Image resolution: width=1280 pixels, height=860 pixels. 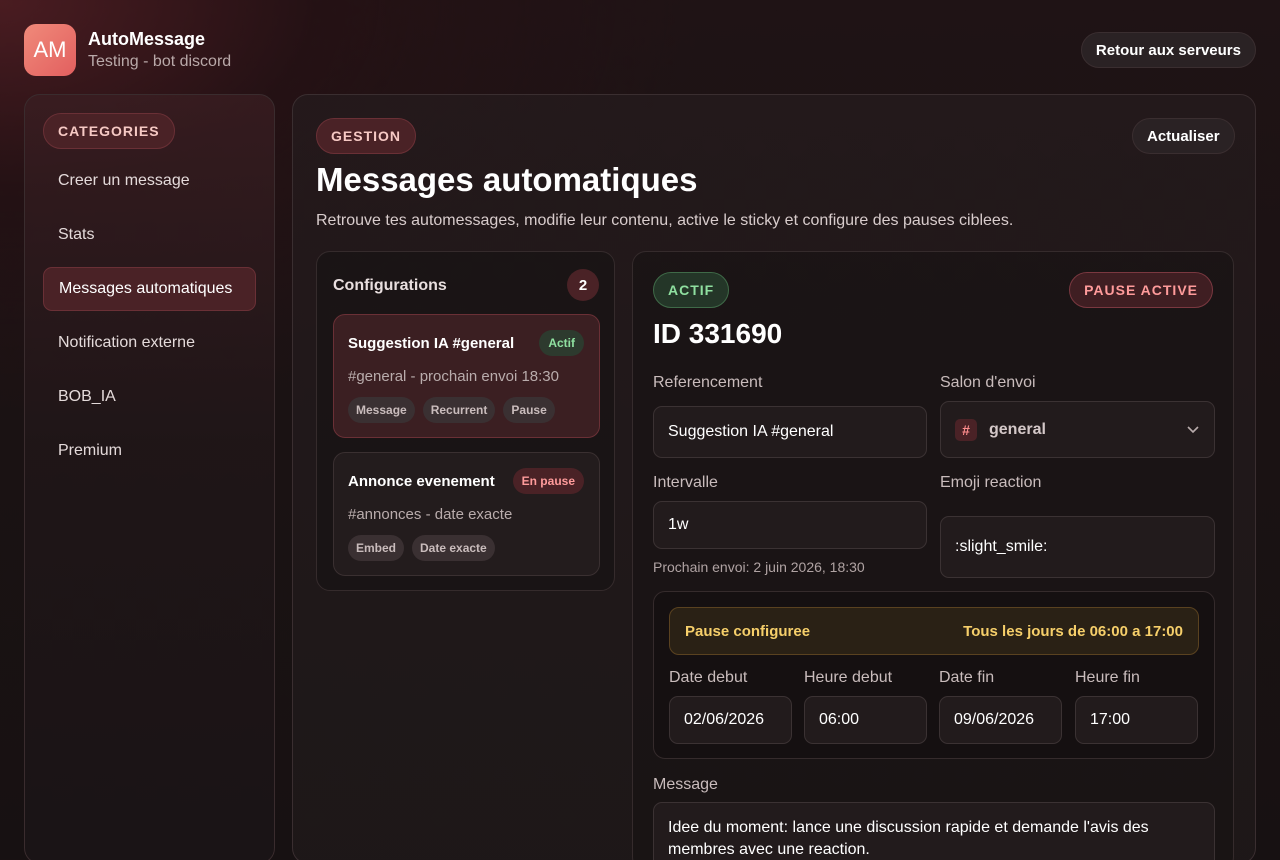 I want to click on config-meta: #annonces - date exacte, so click(x=430, y=514).